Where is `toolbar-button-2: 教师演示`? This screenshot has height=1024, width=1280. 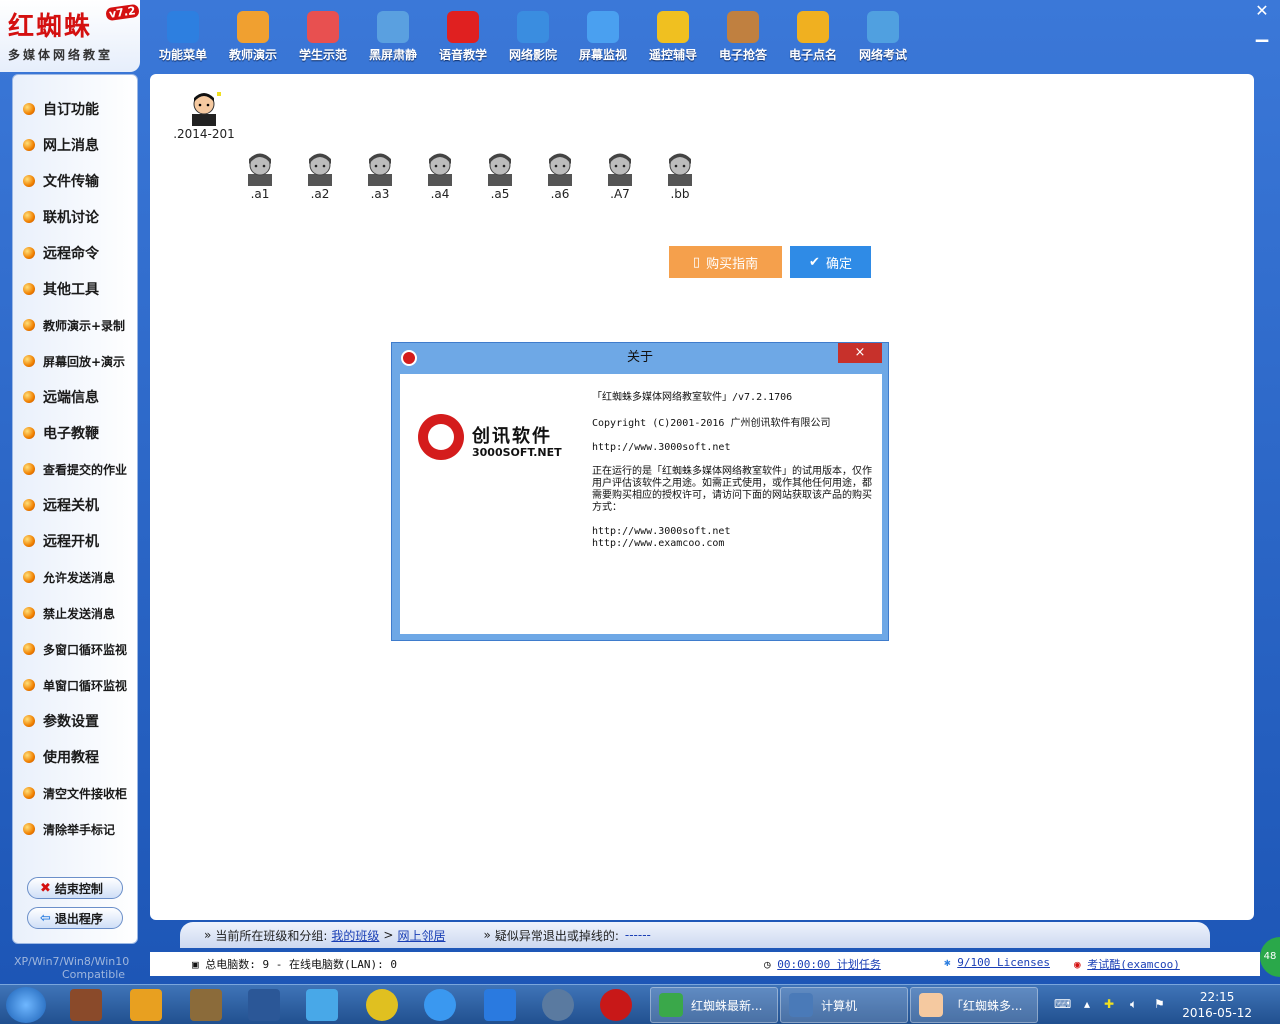
toolbar-button-2: 教师演示 is located at coordinates (253, 36).